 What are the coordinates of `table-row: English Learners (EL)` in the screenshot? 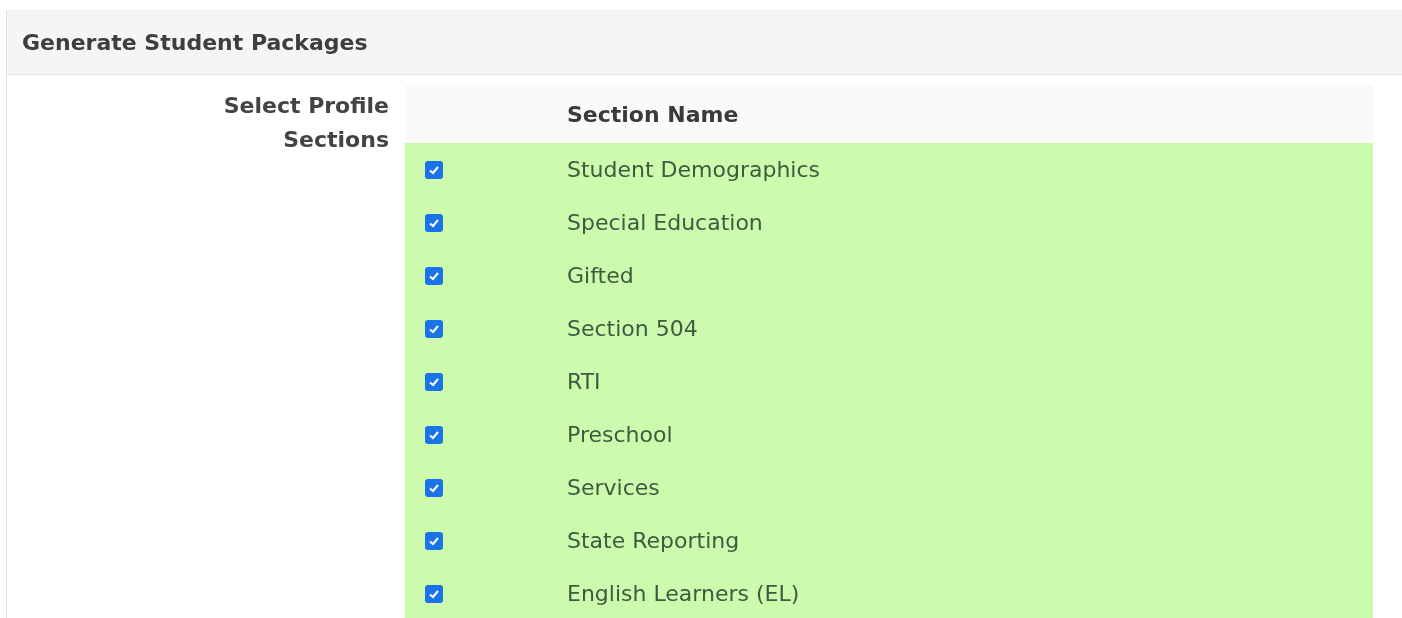 It's located at (889, 592).